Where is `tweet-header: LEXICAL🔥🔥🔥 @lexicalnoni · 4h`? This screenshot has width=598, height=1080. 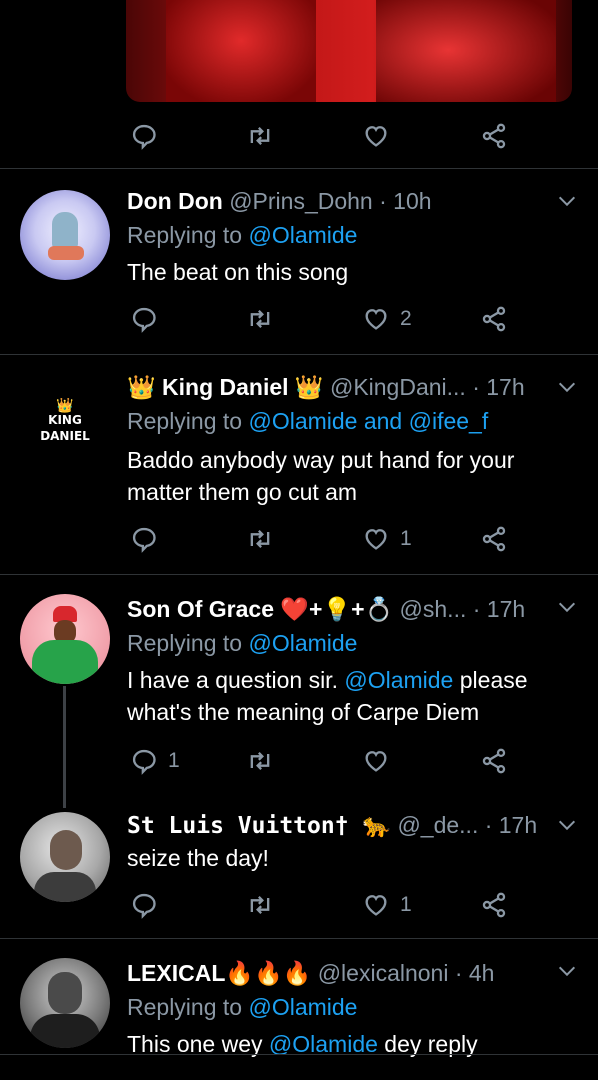
tweet-header: LEXICAL🔥🔥🔥 @lexicalnoni · 4h is located at coordinates (310, 973).